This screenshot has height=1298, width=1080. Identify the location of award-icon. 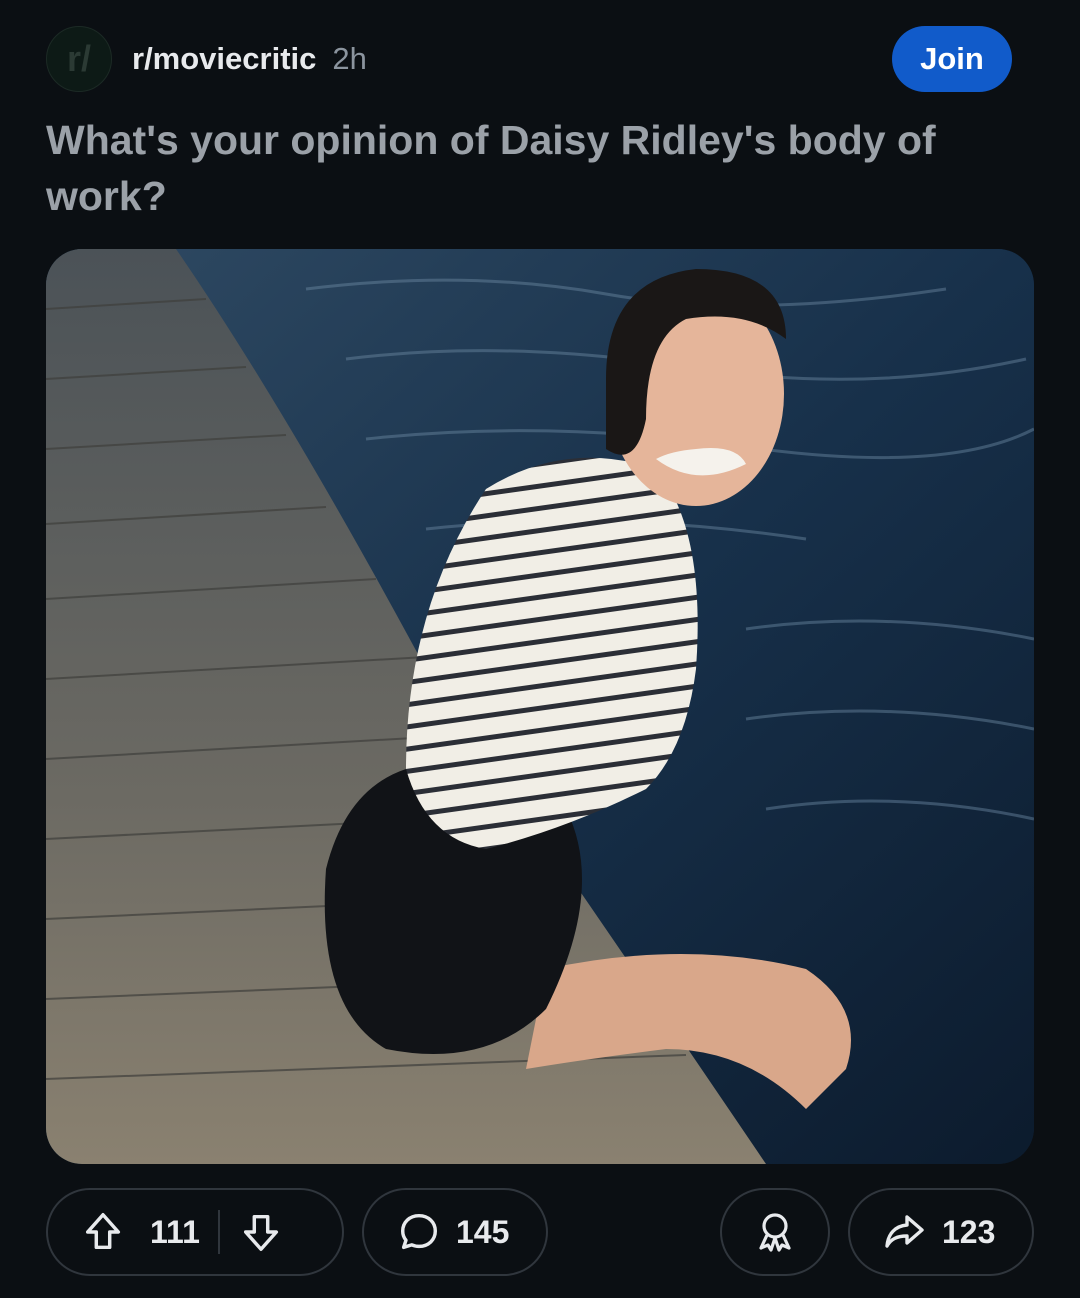
(775, 1232).